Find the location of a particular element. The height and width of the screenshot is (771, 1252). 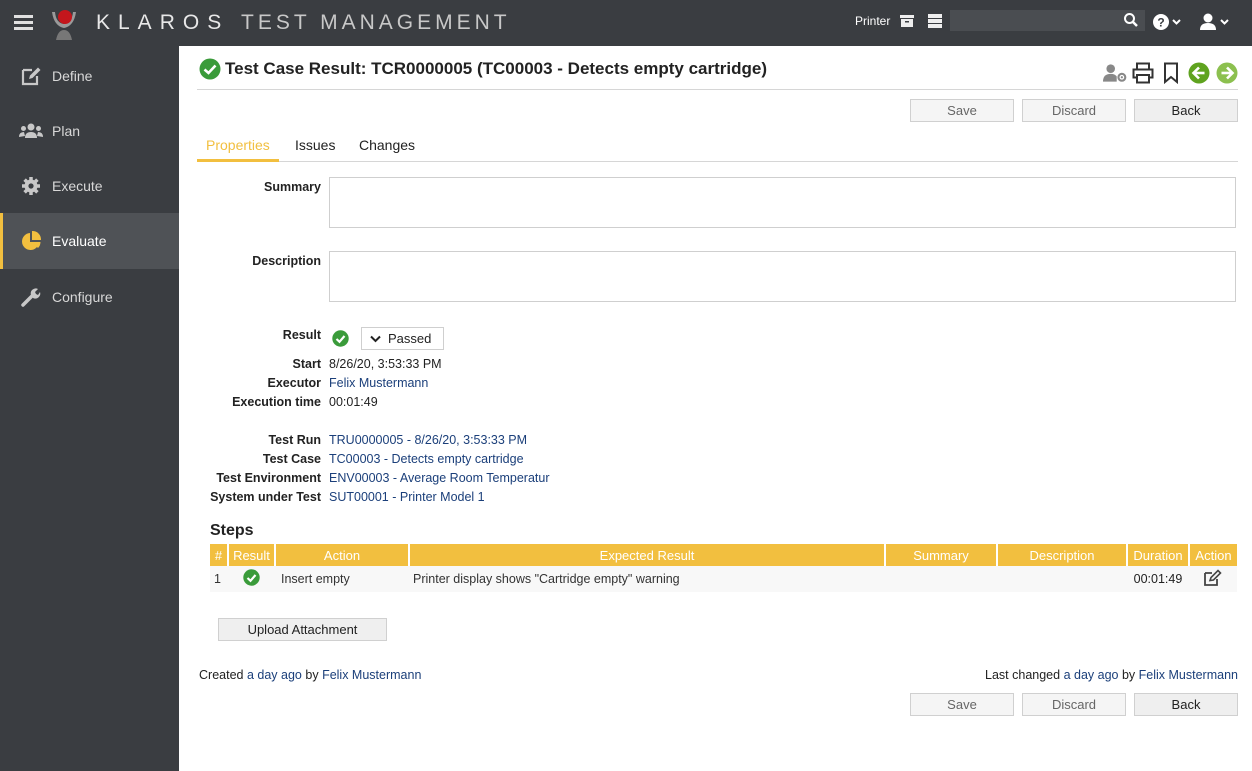

description-label: Description is located at coordinates (286, 261).